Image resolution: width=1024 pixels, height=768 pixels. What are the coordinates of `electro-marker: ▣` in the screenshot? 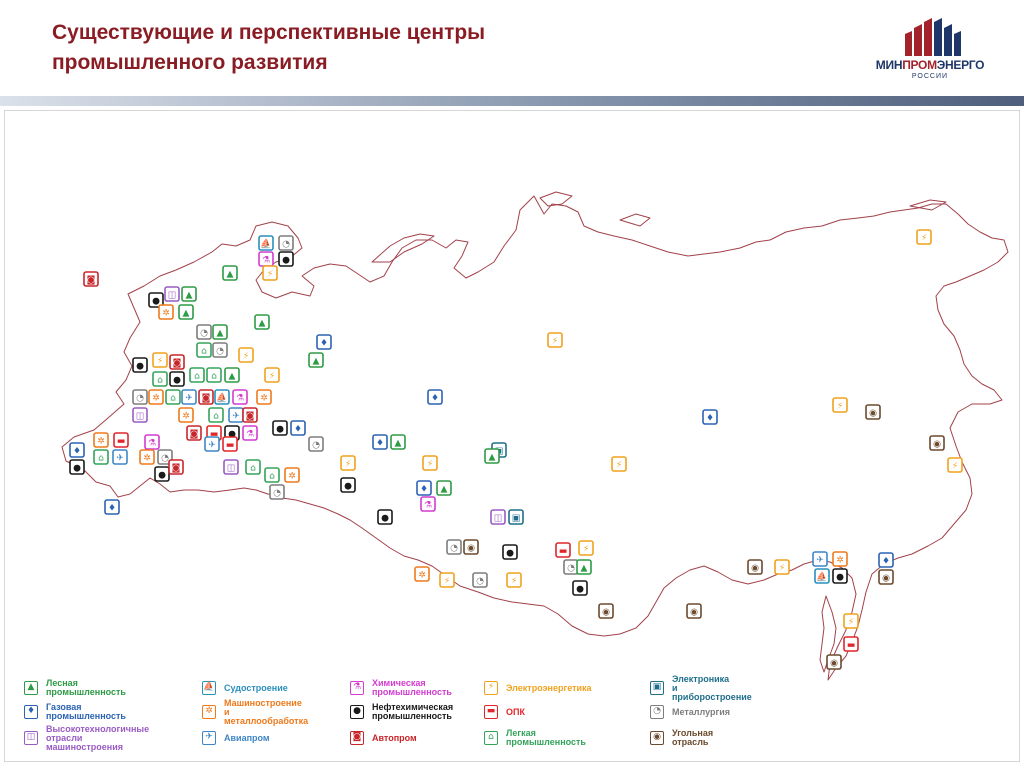 It's located at (516, 517).